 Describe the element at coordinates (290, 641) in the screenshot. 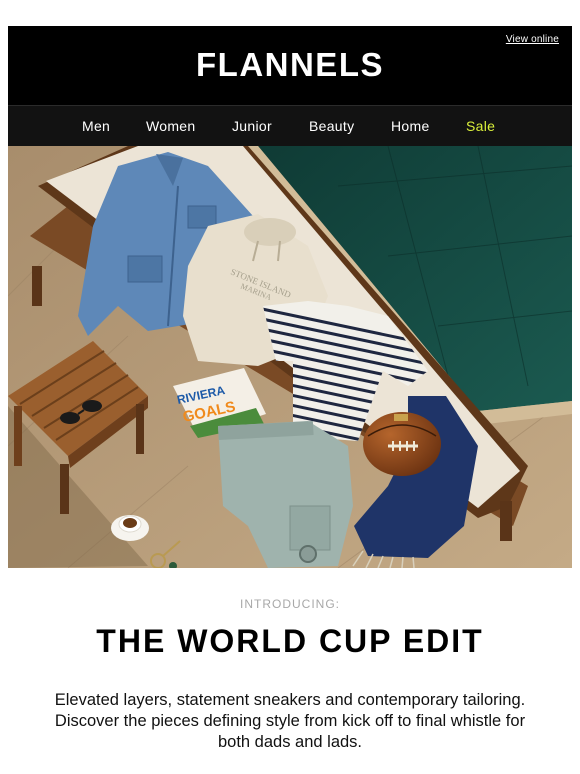

I see `page-headline: THE WORLD CUP EDIT` at that location.